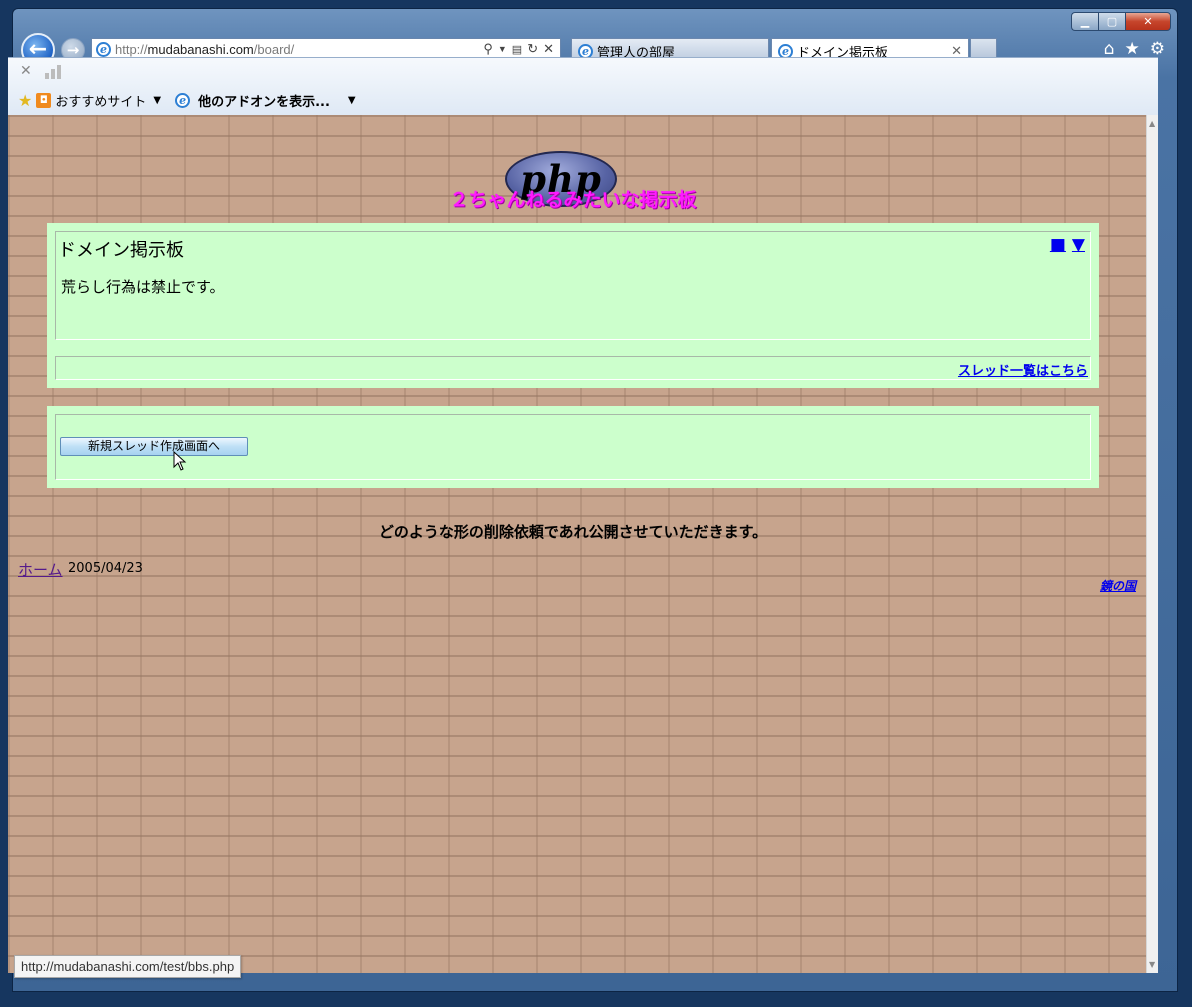 The height and width of the screenshot is (1007, 1192). I want to click on kagami-link: 鏡の国, so click(1118, 585).